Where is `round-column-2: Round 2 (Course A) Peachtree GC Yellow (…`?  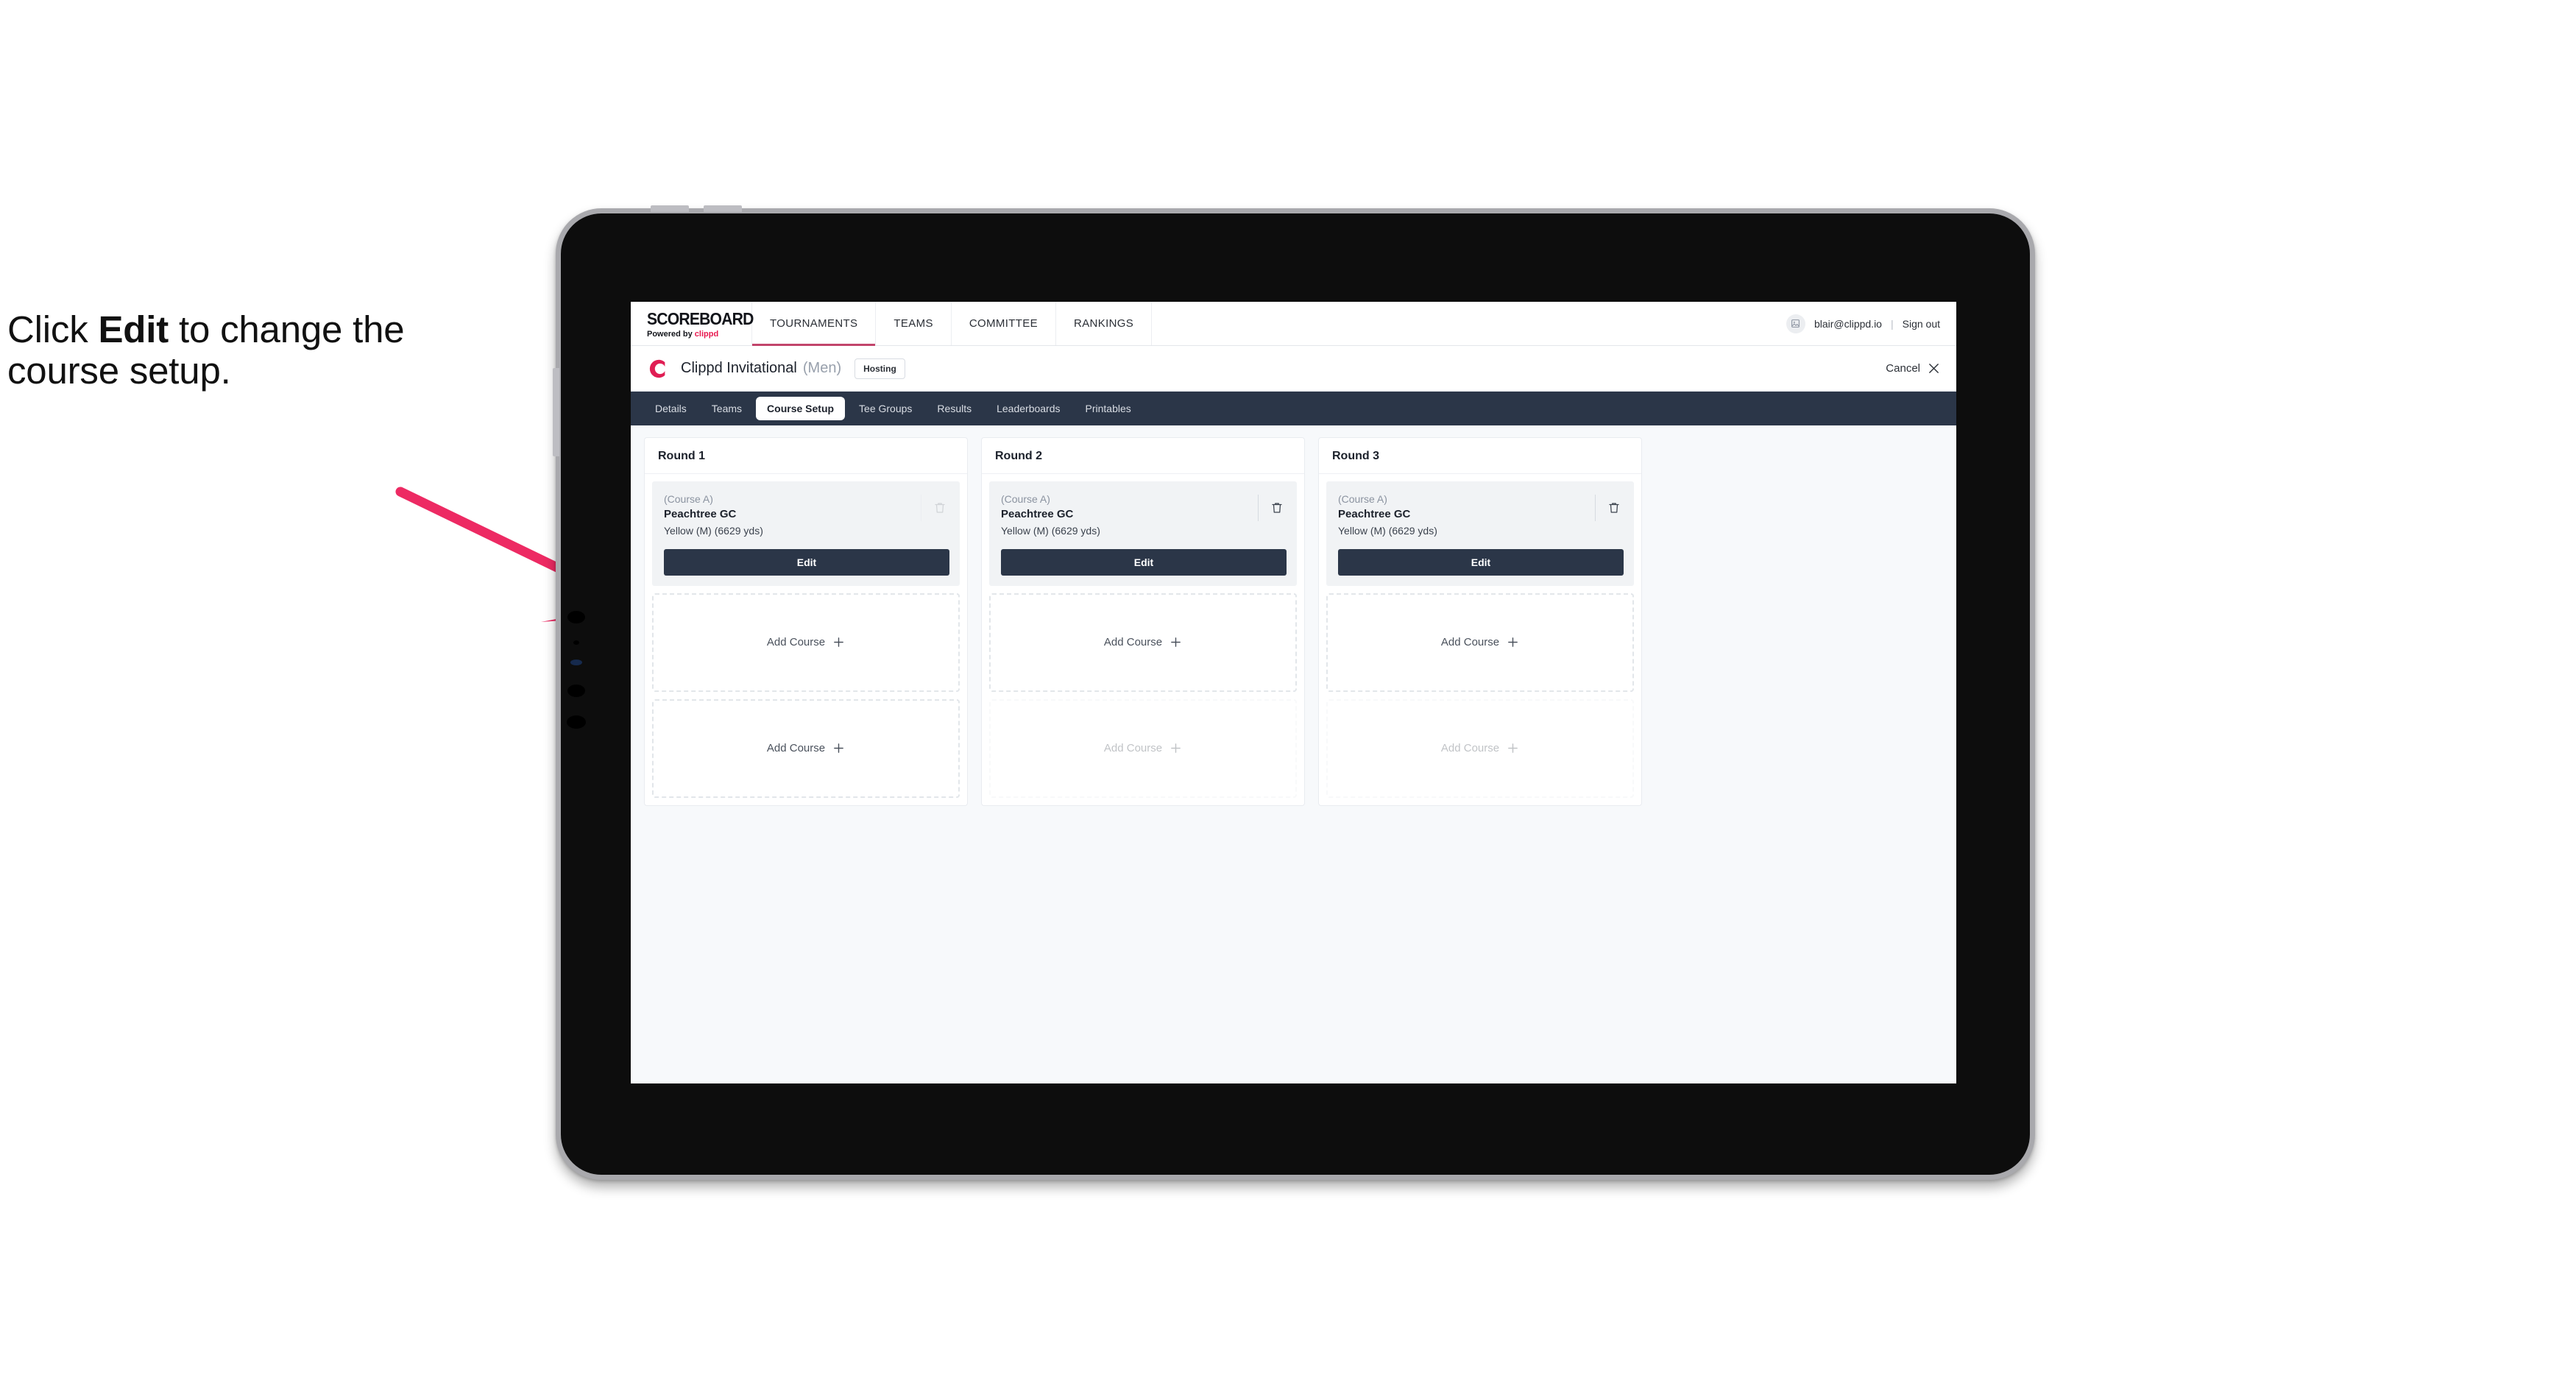
round-column-2: Round 2 (Course A) Peachtree GC Yellow (… is located at coordinates (1143, 621).